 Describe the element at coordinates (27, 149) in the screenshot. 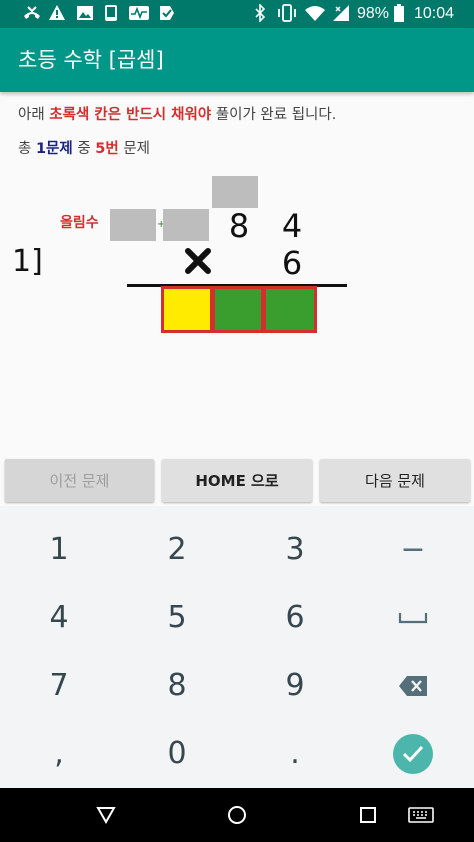

I see `progress-prefix: 총` at that location.